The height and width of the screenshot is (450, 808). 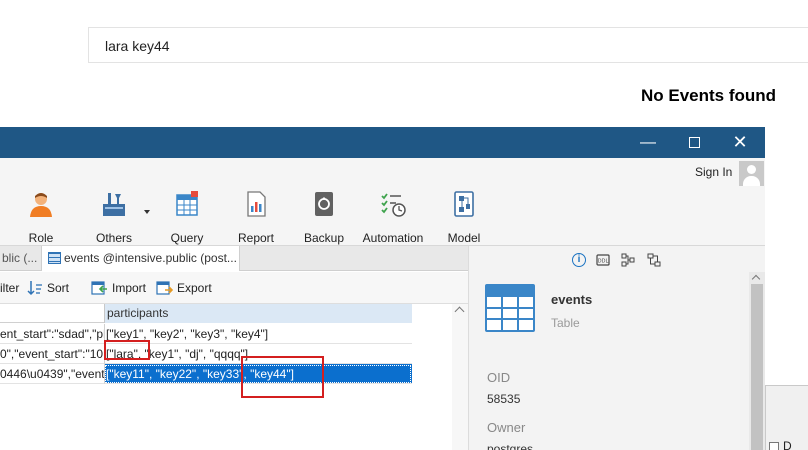 What do you see at coordinates (258, 334) in the screenshot?
I see `grid-cell: ["key1", "key2", "key3", "key4"]` at bounding box center [258, 334].